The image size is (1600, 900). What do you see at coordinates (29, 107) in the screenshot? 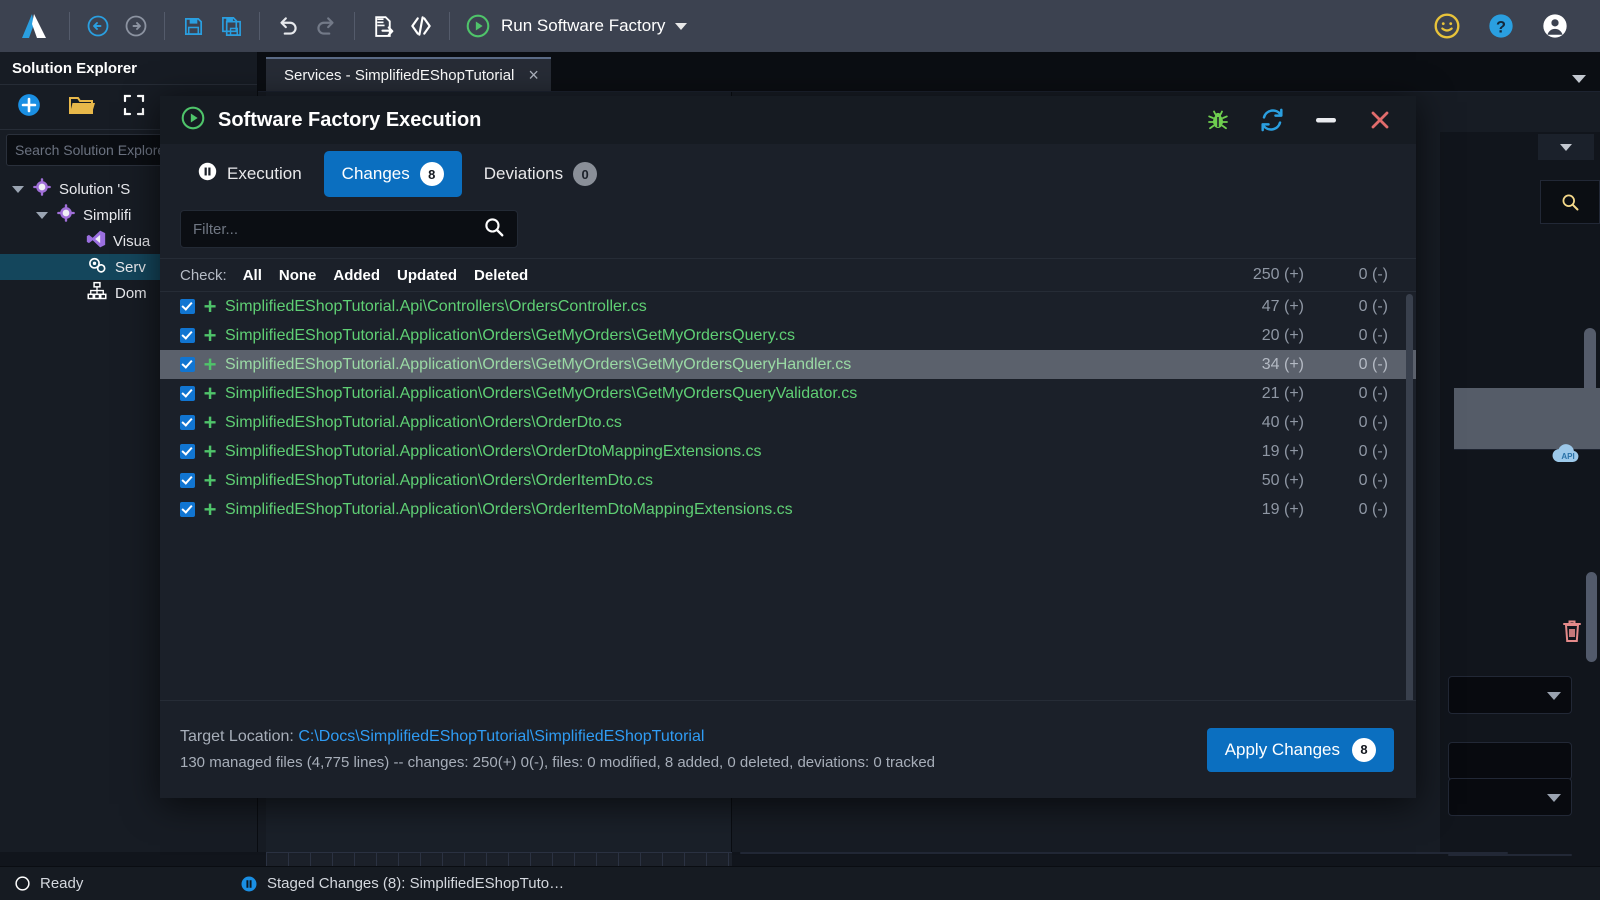
I see `add-icon` at bounding box center [29, 107].